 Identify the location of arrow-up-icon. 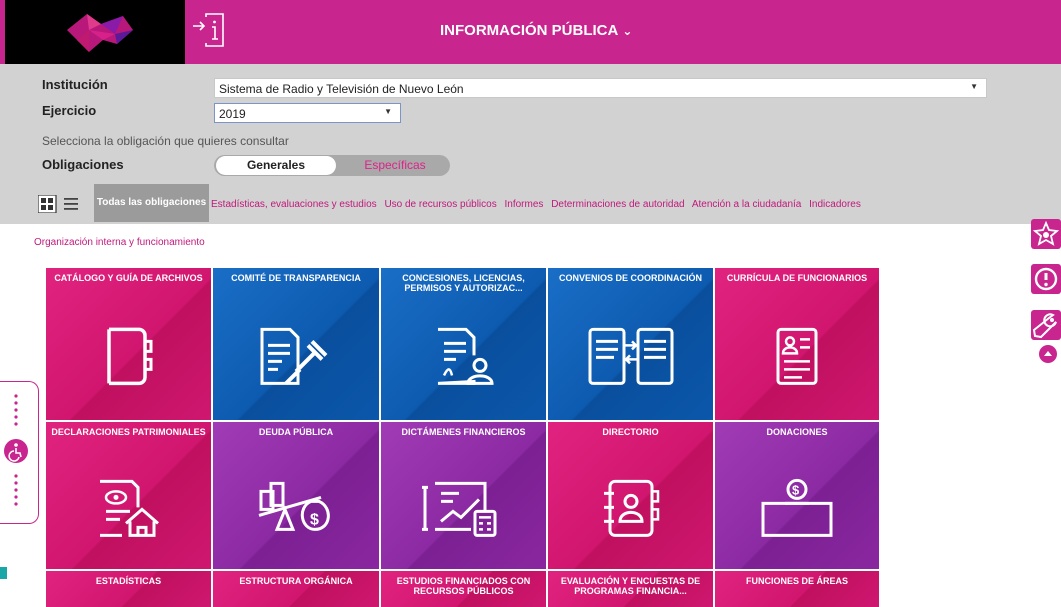
(1048, 353).